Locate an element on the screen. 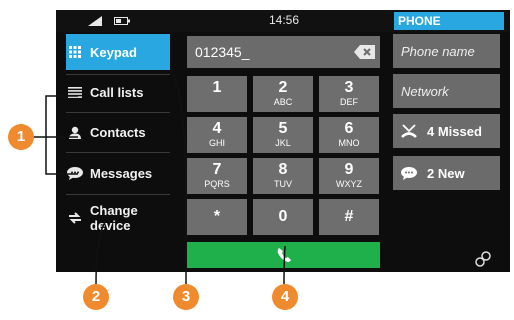 This screenshot has height=320, width=514. callout-4: 4 is located at coordinates (285, 297).